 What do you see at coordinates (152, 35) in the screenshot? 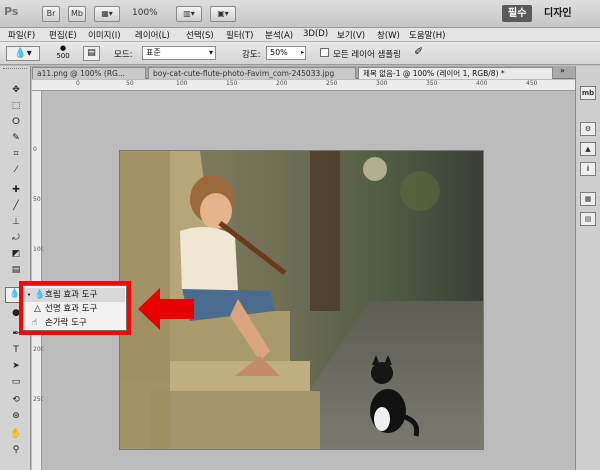
I see `menu-layer: 레이어(L)` at bounding box center [152, 35].